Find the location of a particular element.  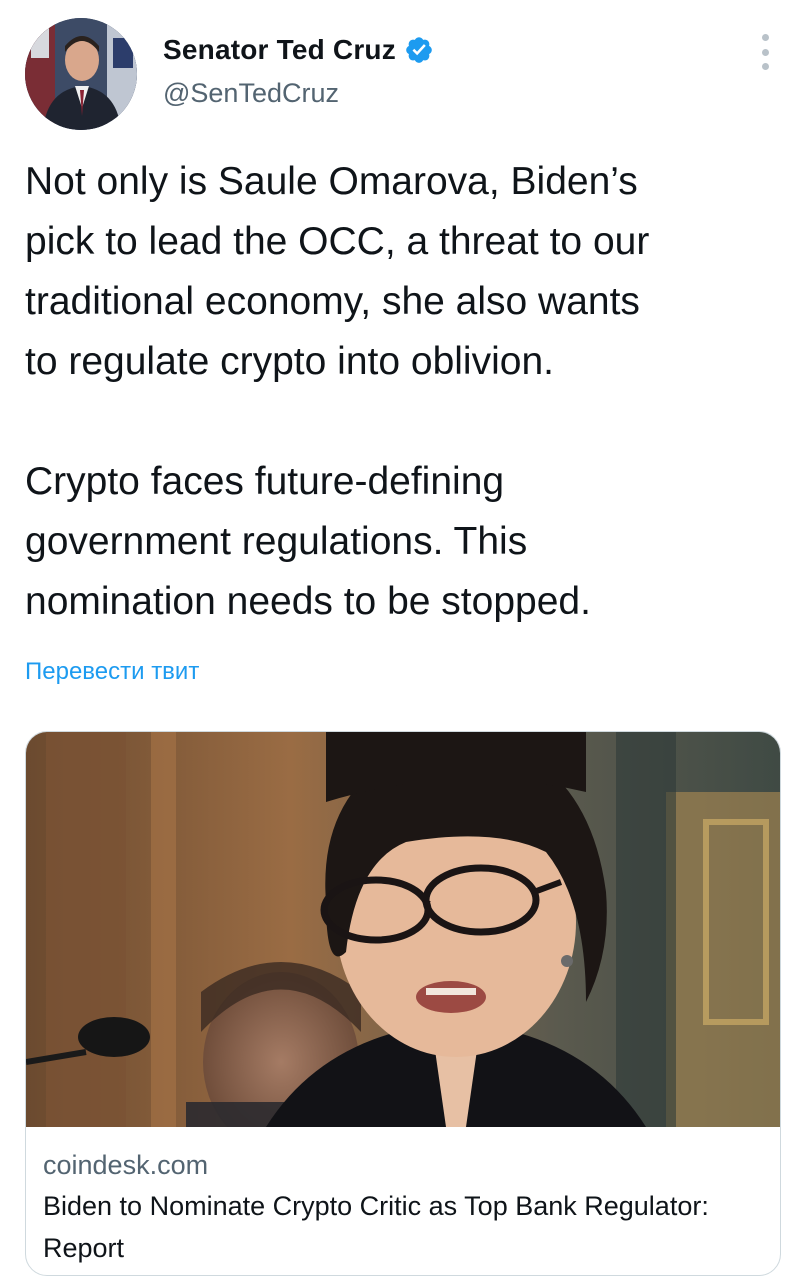

avatar-photo is located at coordinates (81, 74).